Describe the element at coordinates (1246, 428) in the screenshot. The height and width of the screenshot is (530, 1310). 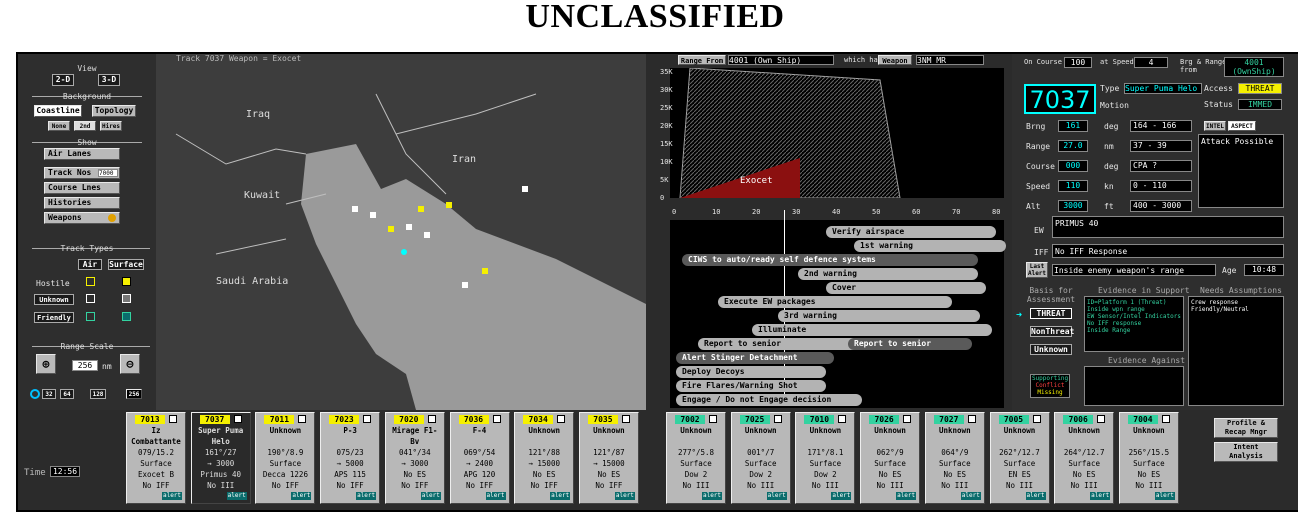
I see `profile-recap-button: Profile & Recap Mngr` at that location.